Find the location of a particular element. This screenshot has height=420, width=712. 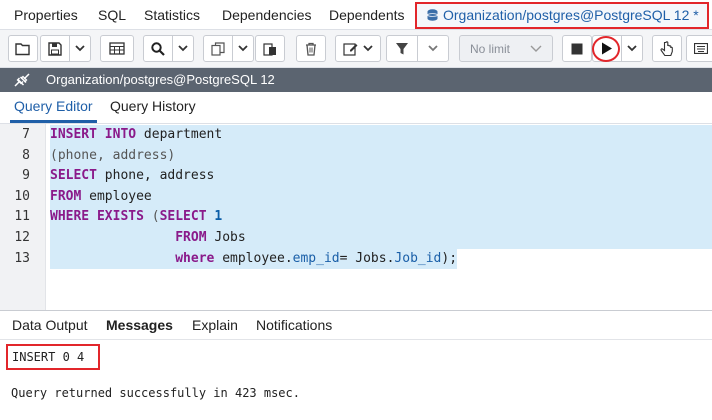

tab-query-tool-label: Organization/postgres@PostgreSQL 12 * is located at coordinates (571, 15).